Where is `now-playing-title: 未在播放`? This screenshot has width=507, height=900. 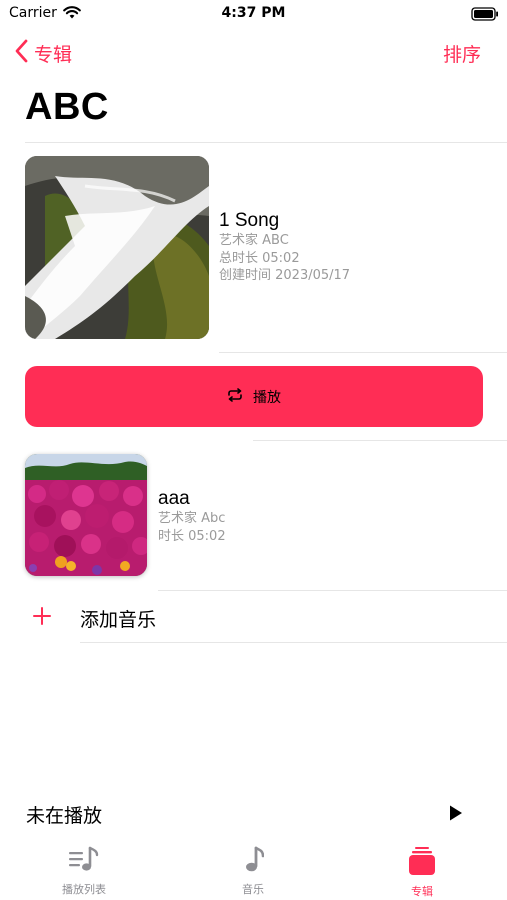
now-playing-title: 未在播放 is located at coordinates (64, 816).